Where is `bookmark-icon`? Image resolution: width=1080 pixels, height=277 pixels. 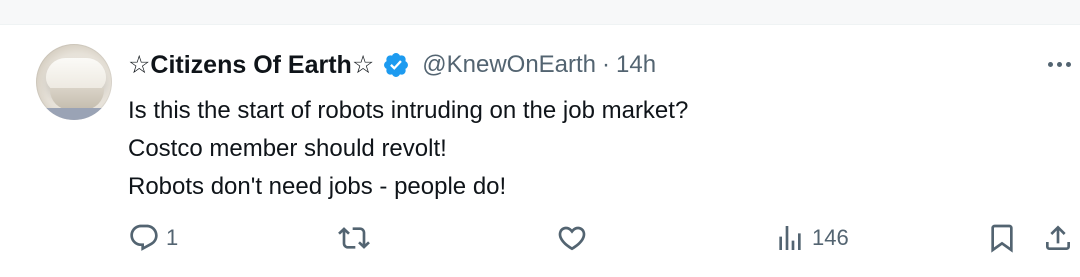 bookmark-icon is located at coordinates (1002, 238).